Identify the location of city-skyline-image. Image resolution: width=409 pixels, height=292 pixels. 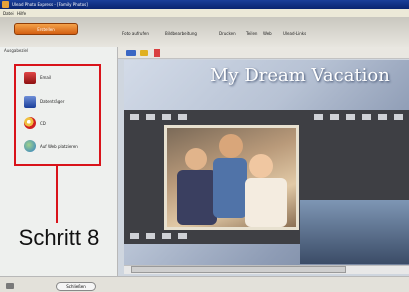
(354, 232).